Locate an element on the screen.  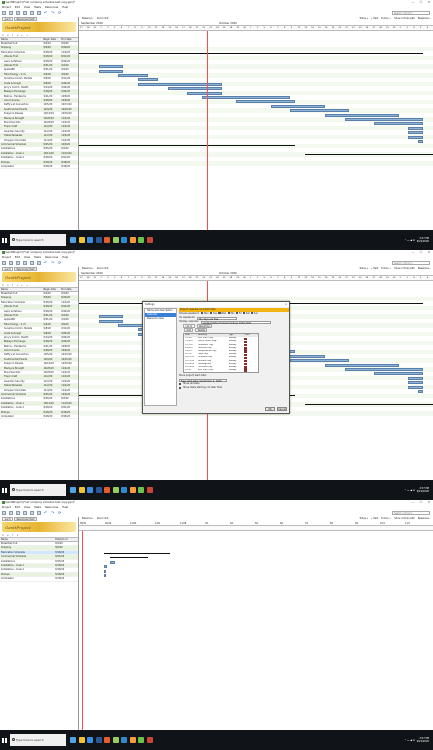
move-all-radio is located at coordinates (180, 384).